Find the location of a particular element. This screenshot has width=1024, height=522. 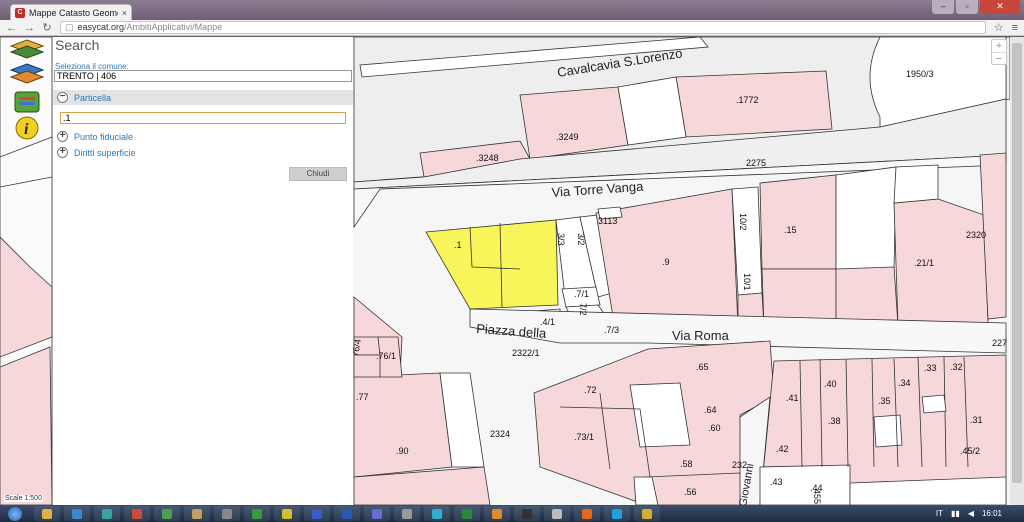

parcel-label: .42 is located at coordinates (782, 449).